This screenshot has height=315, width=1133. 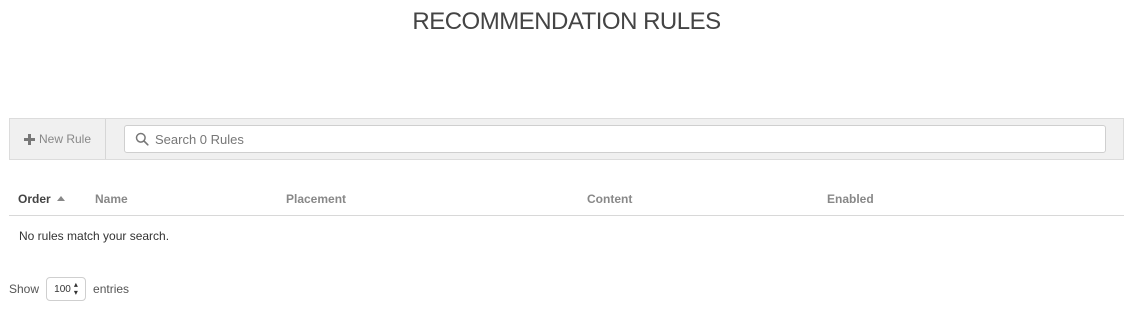 I want to click on entries-per-page-select: 100 ▴ ▾, so click(x=66, y=289).